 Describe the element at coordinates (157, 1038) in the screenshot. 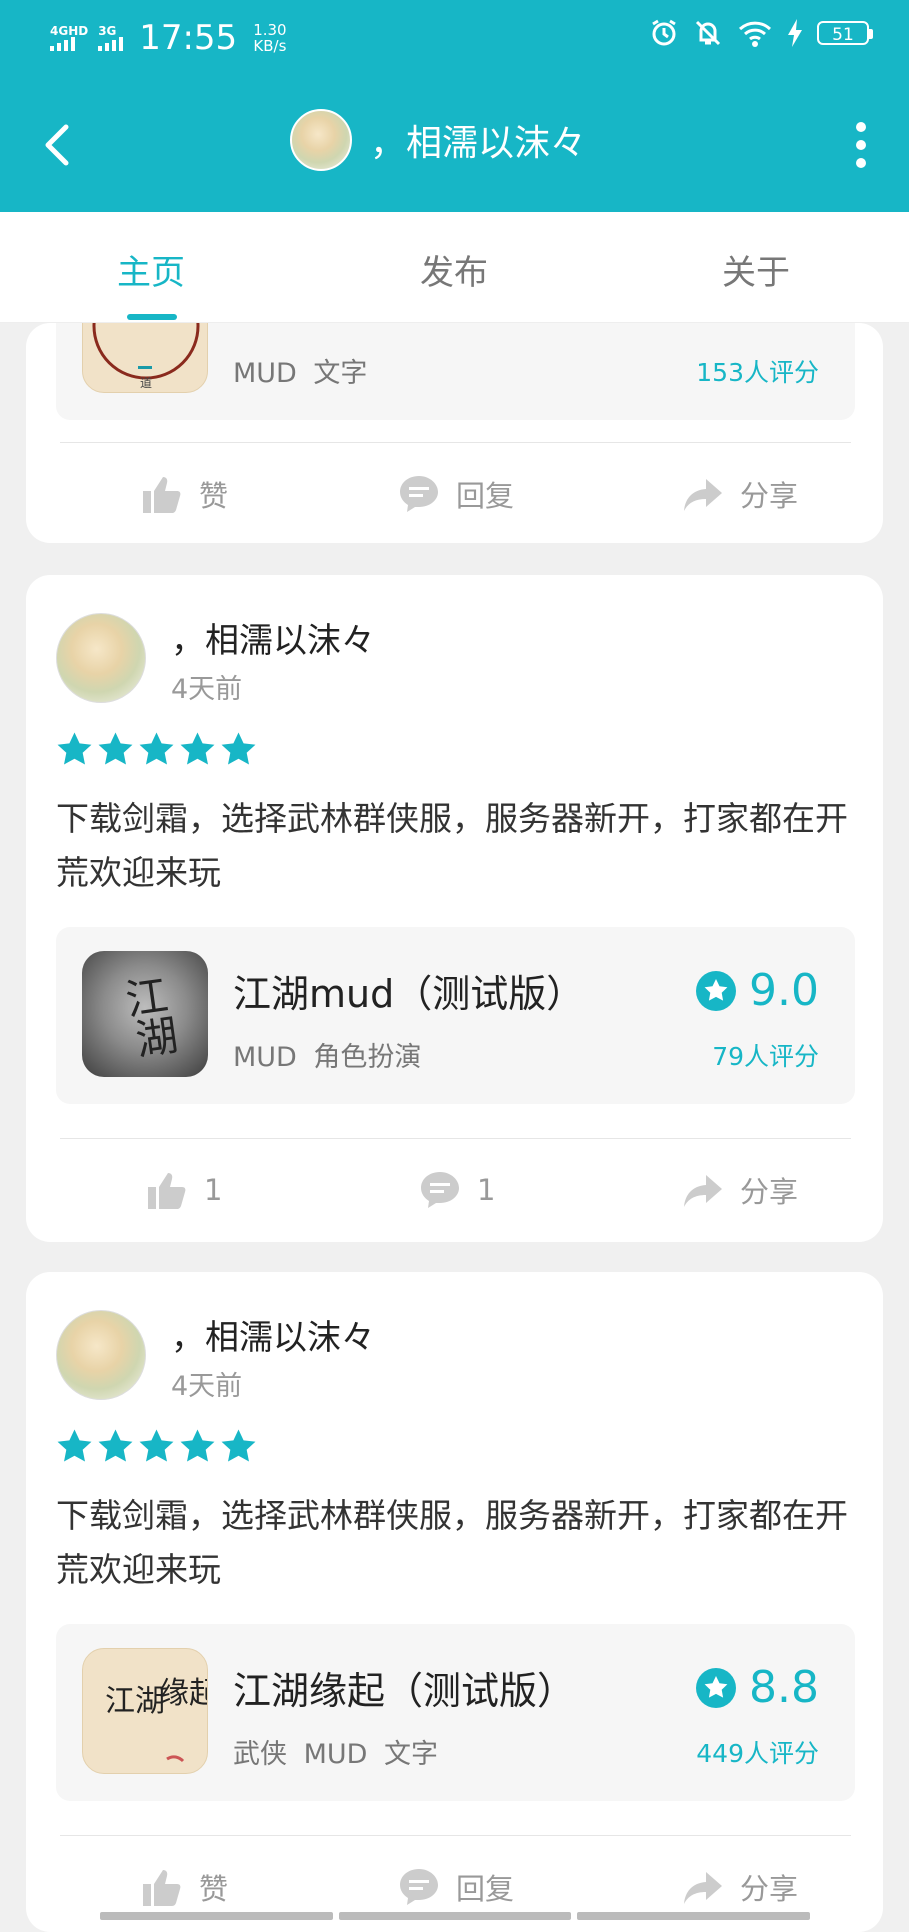

I see `svg-text: 湖` at that location.